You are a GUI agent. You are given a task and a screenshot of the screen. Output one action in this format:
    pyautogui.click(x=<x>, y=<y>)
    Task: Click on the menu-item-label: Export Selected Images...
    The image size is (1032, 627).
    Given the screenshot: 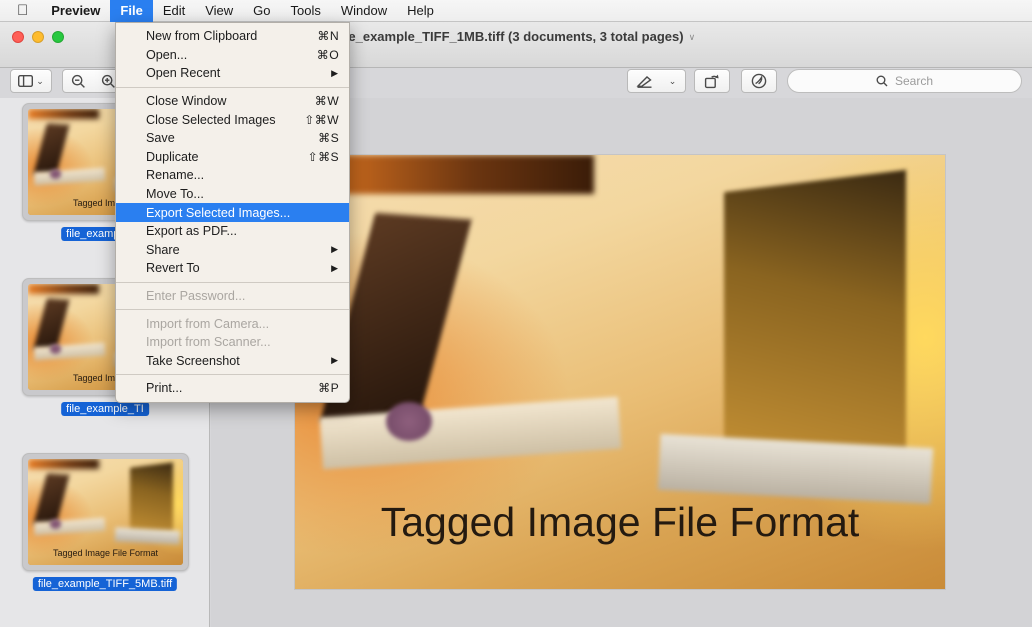 What is the action you would take?
    pyautogui.click(x=218, y=212)
    